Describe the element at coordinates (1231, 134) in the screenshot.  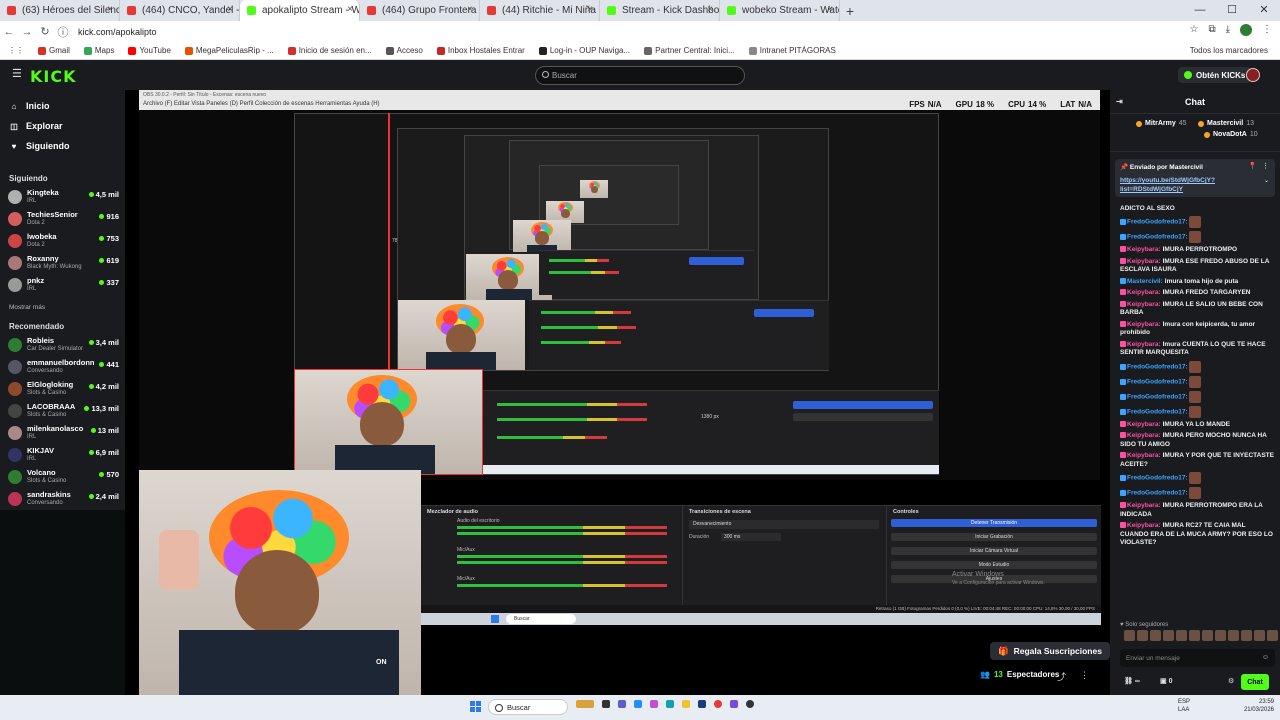
I see `top-gifter-3: NovaDotA 10` at that location.